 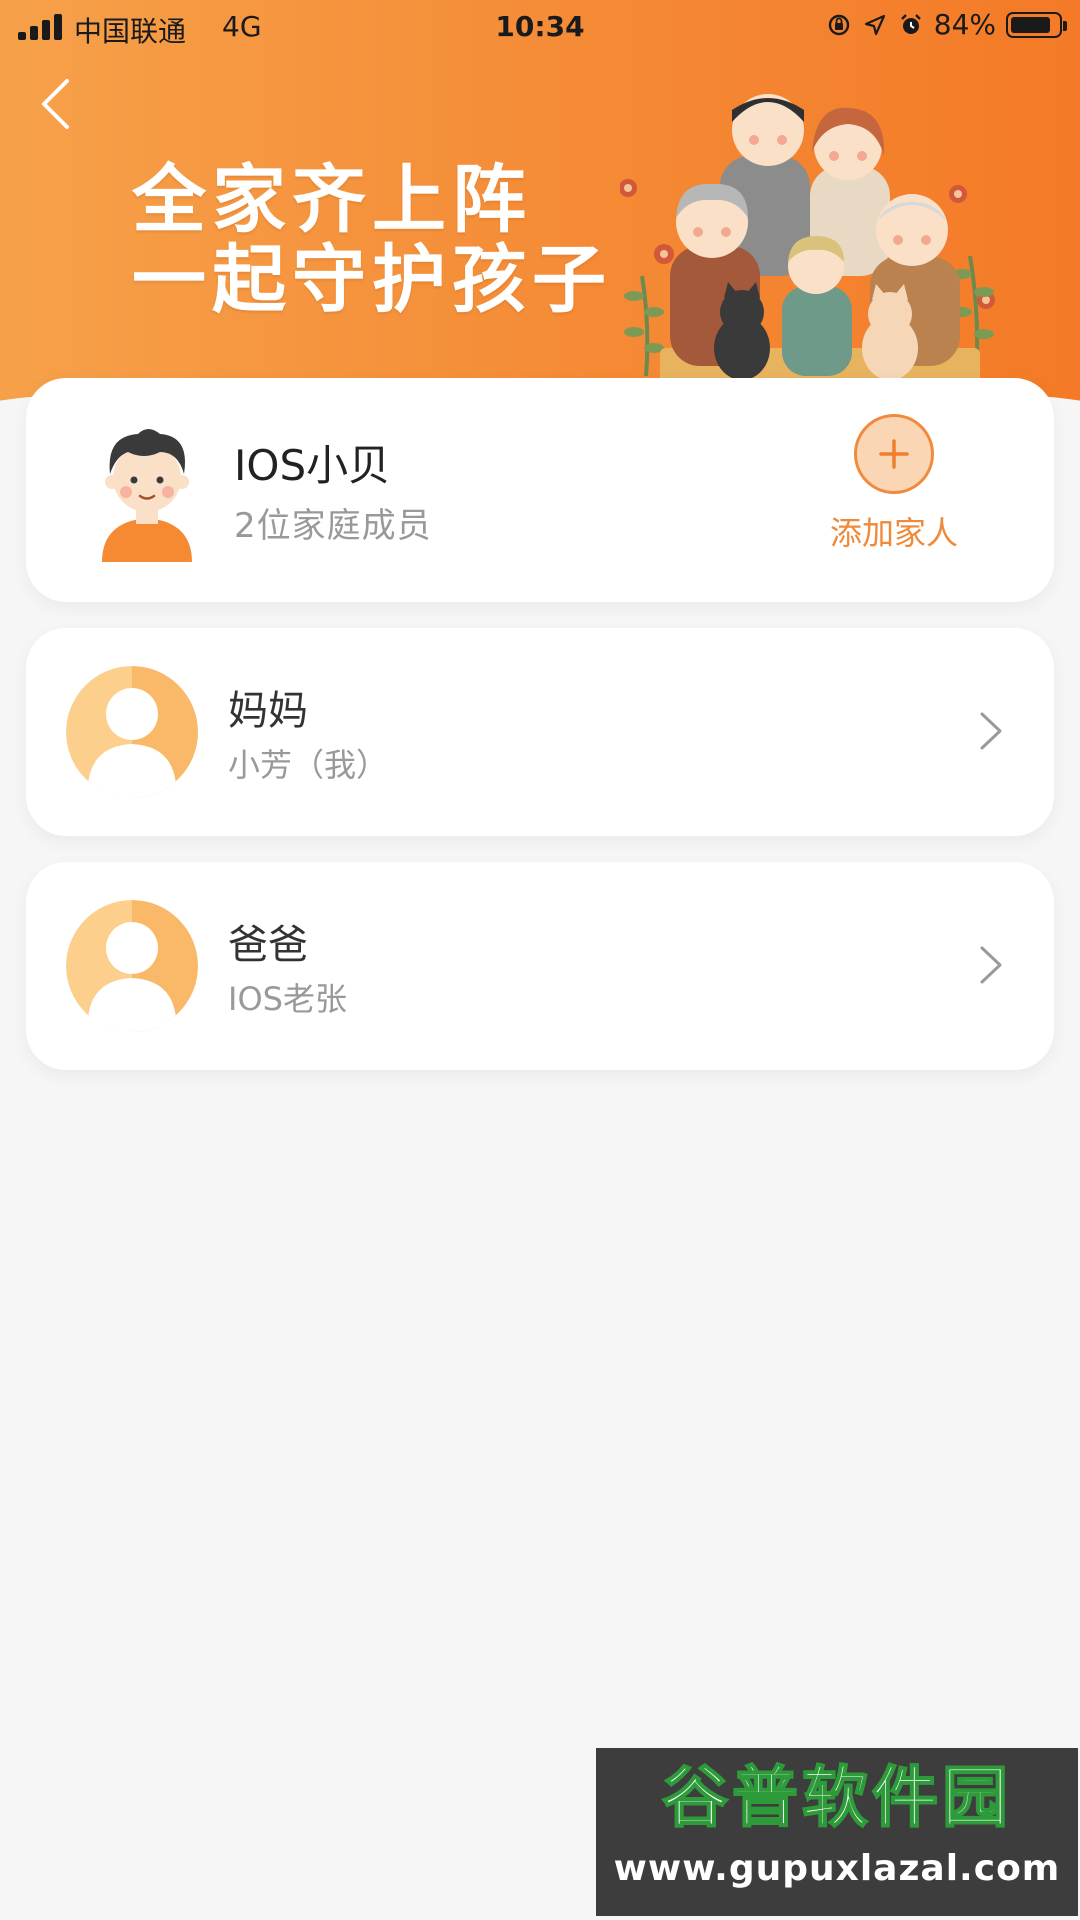 I want to click on member-role: 爸爸, so click(x=268, y=945).